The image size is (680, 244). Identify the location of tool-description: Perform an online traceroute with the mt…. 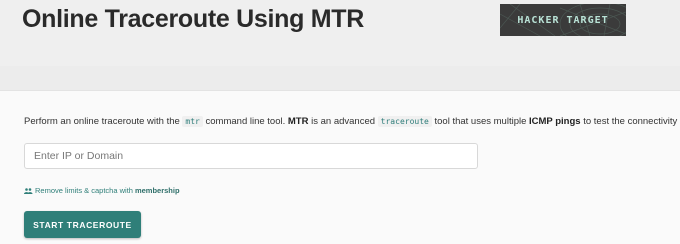
(352, 121).